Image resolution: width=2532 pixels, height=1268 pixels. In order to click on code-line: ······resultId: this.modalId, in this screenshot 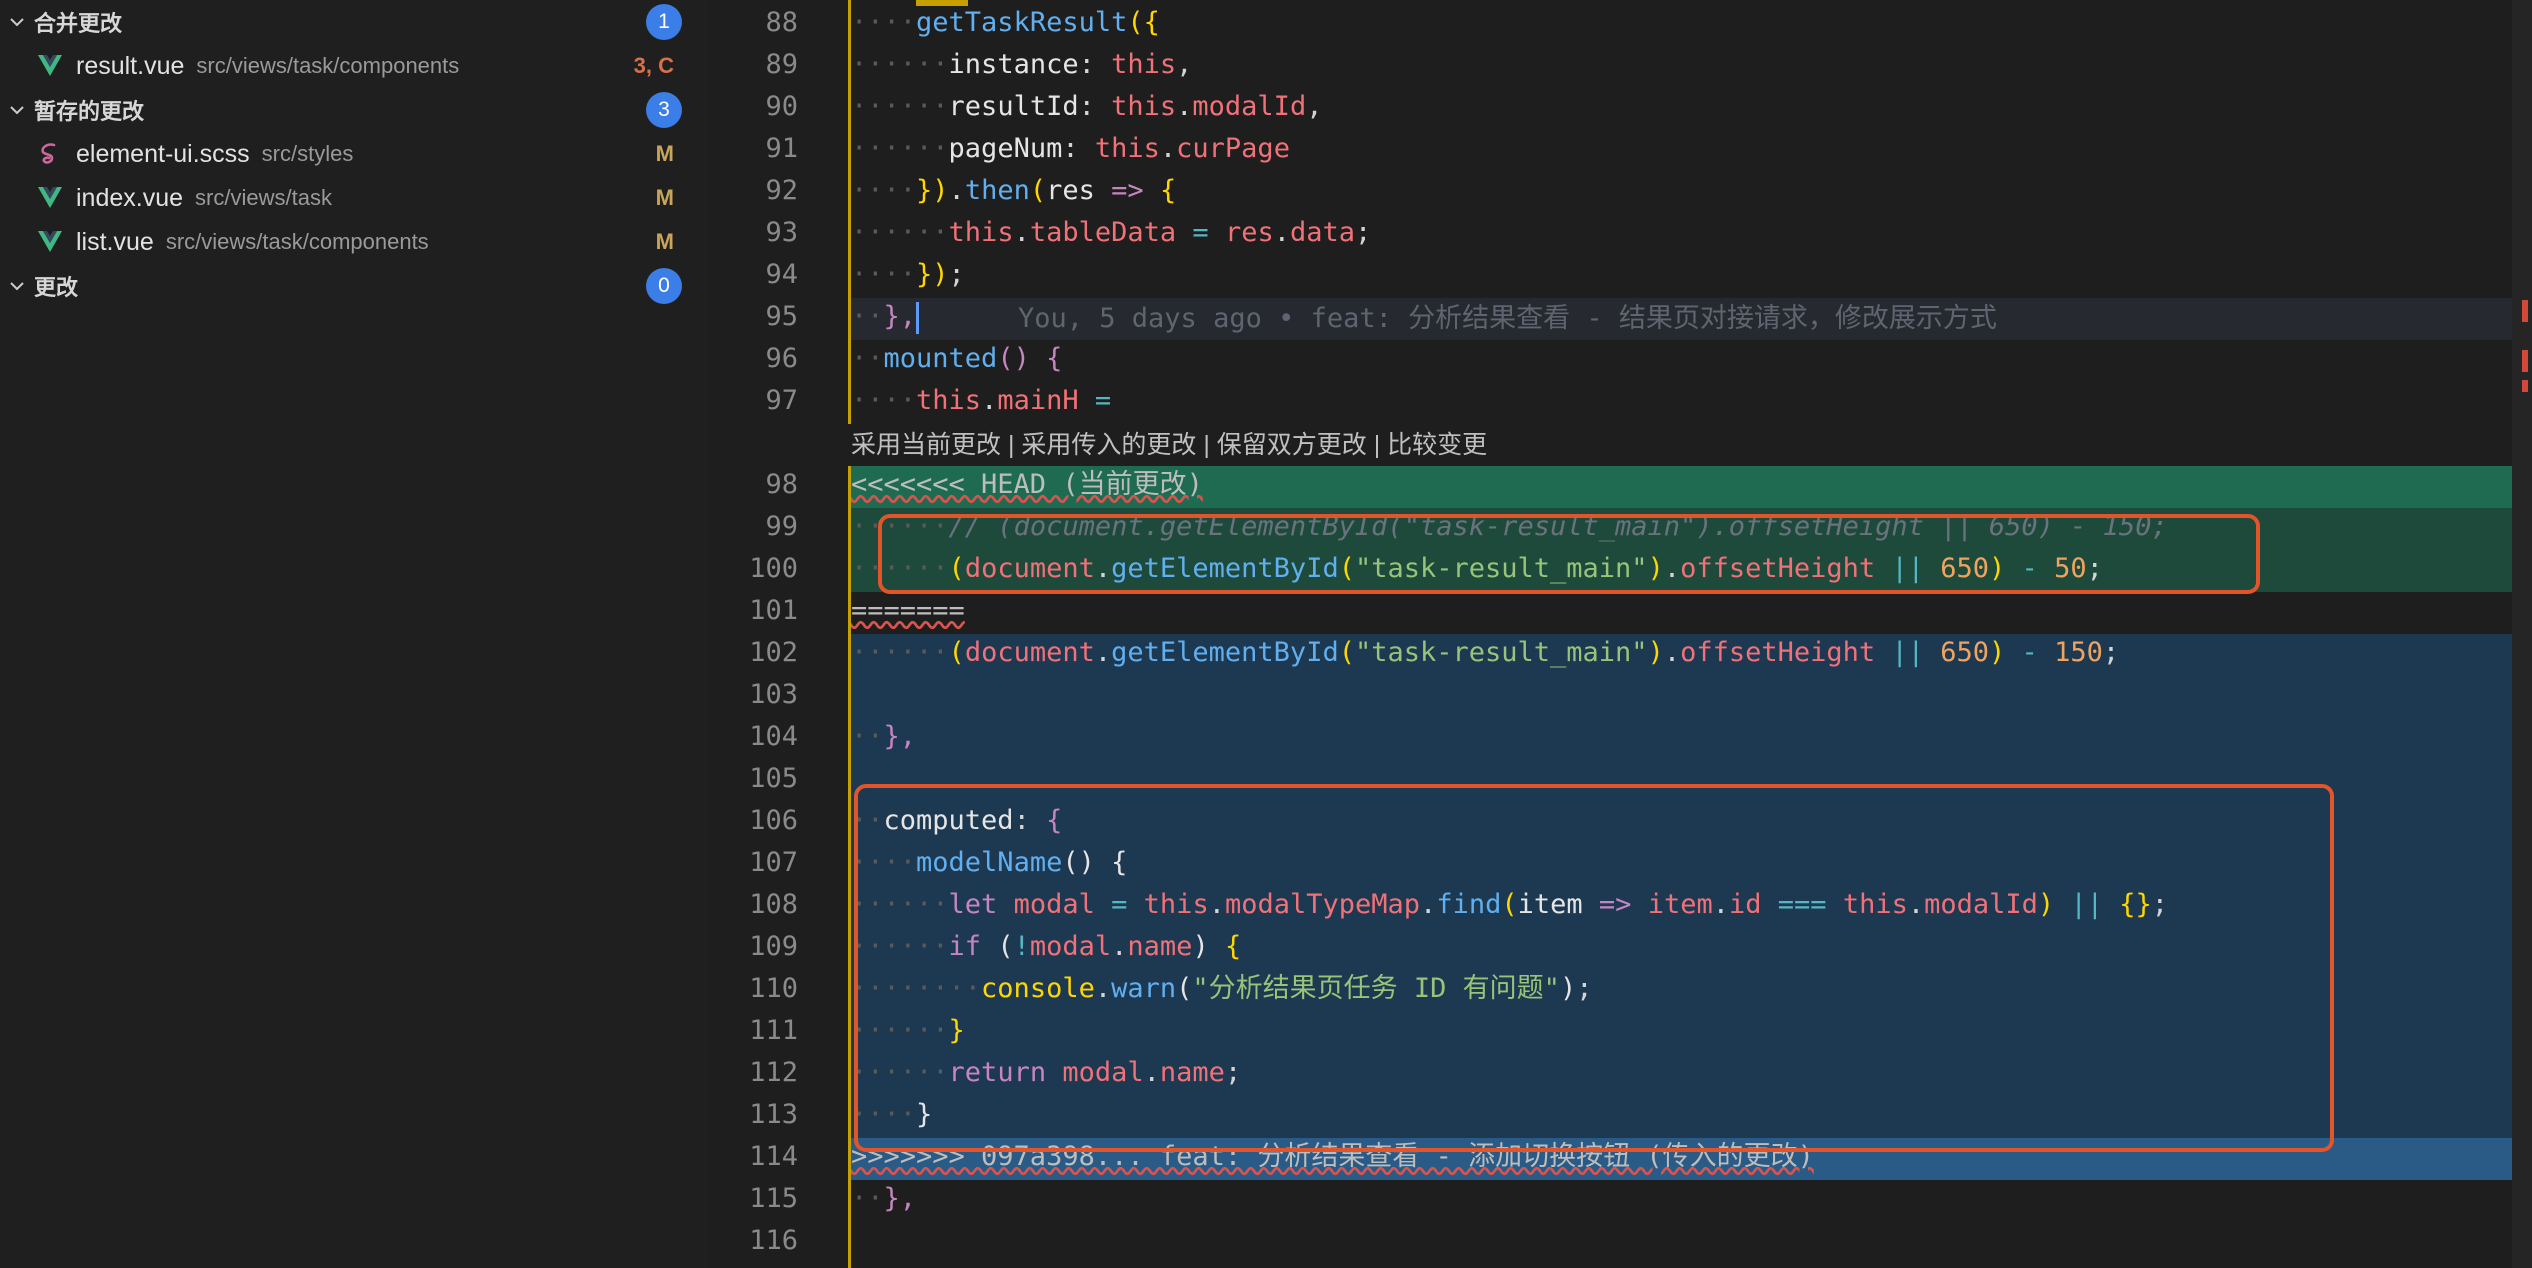, I will do `click(1087, 106)`.